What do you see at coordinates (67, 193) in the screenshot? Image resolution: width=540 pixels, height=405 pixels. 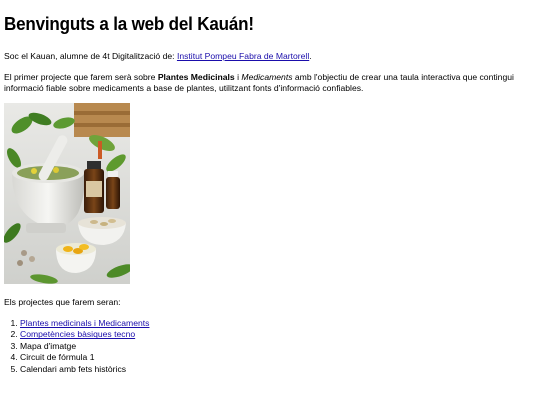 I see `medicinal-plants-image` at bounding box center [67, 193].